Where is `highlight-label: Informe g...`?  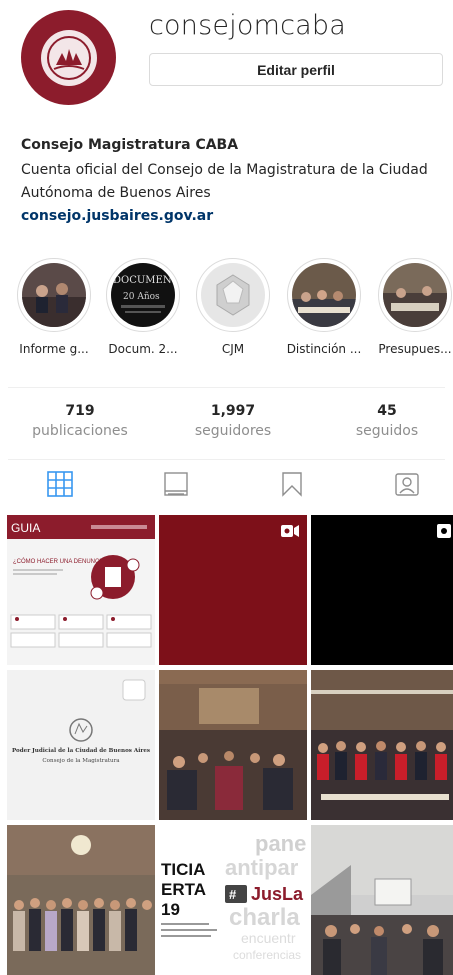 highlight-label: Informe g... is located at coordinates (54, 349).